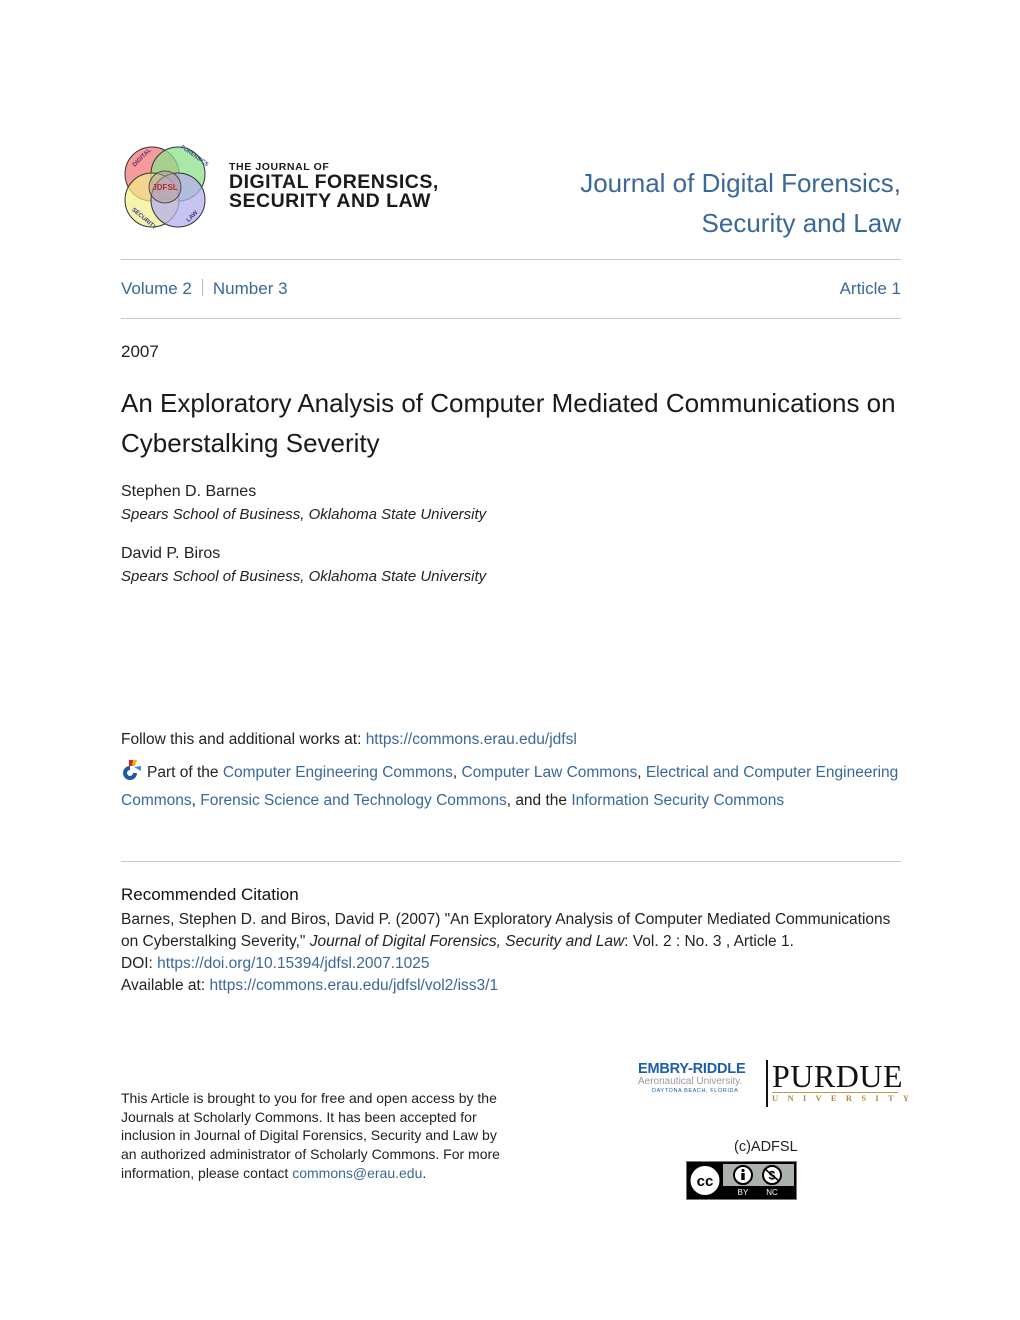  What do you see at coordinates (330, 200) in the screenshot?
I see `logo-line-2: SECURITY AND LAW` at bounding box center [330, 200].